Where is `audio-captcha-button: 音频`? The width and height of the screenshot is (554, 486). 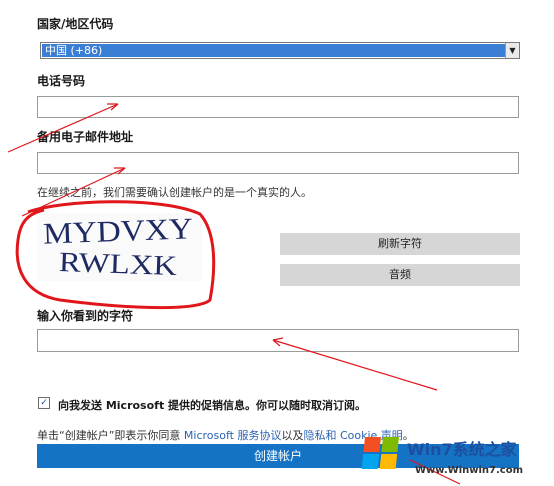
audio-captcha-button: 音频 is located at coordinates (400, 275).